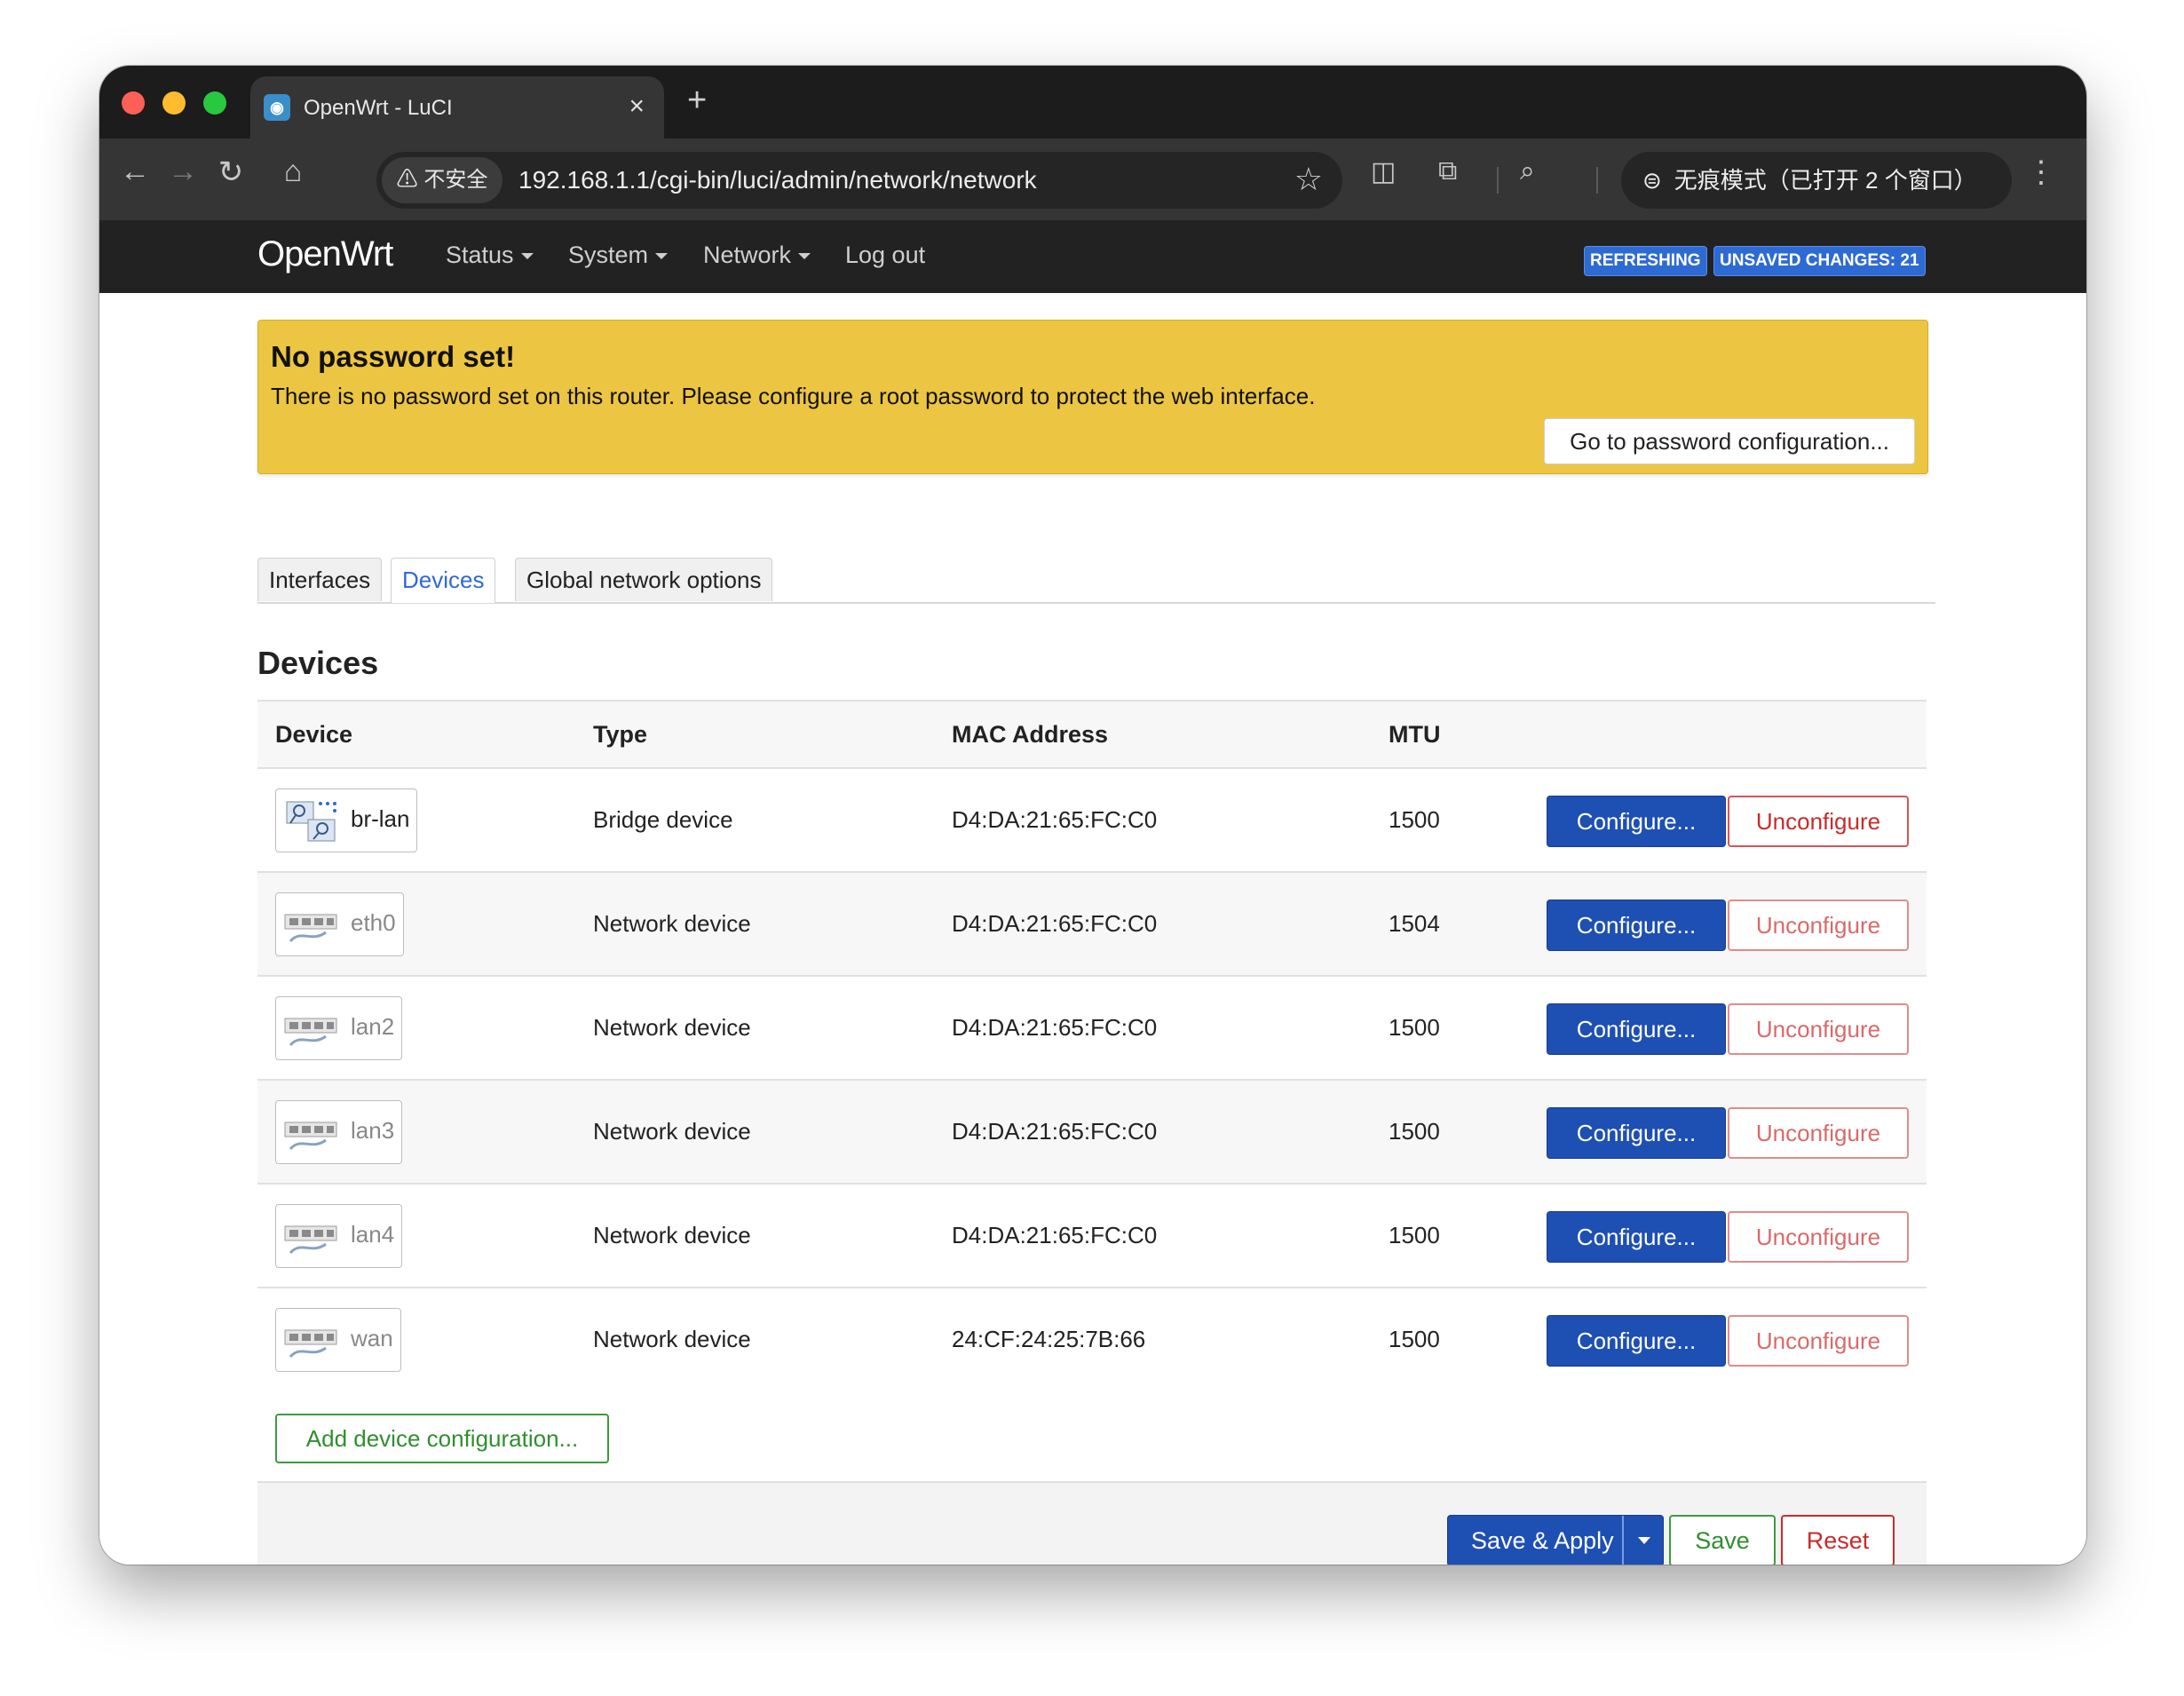  I want to click on menu-status-label: Status, so click(480, 255).